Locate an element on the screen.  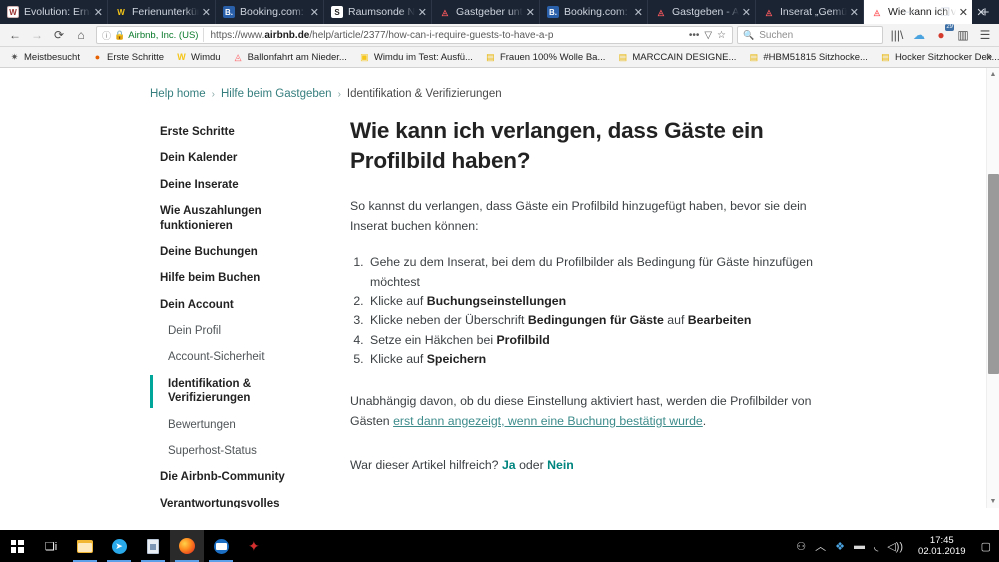
browser-tab: ◬ Gastgeber unter✕ is located at coordinates (486, 12).